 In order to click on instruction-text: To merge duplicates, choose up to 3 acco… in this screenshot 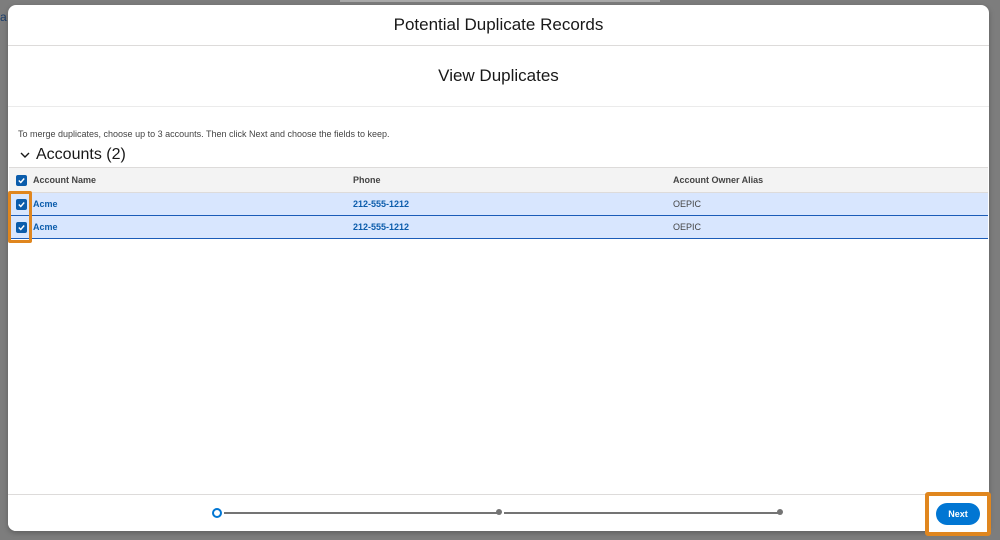, I will do `click(204, 134)`.